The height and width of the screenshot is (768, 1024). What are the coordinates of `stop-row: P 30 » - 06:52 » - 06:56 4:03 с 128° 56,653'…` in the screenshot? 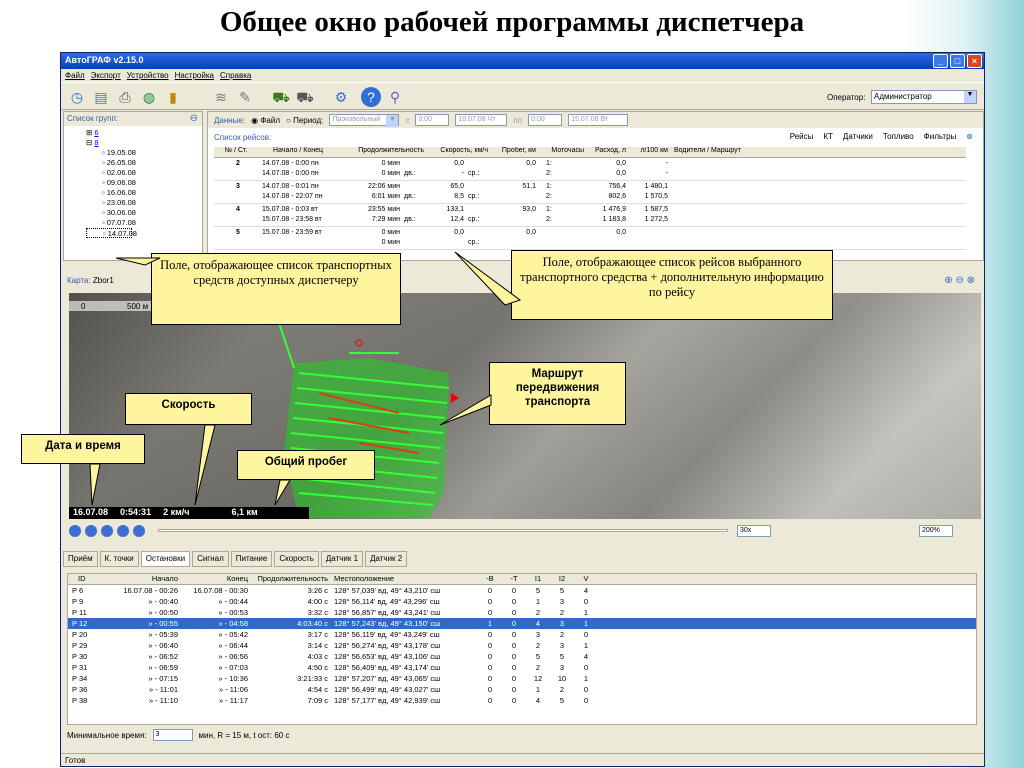 It's located at (522, 656).